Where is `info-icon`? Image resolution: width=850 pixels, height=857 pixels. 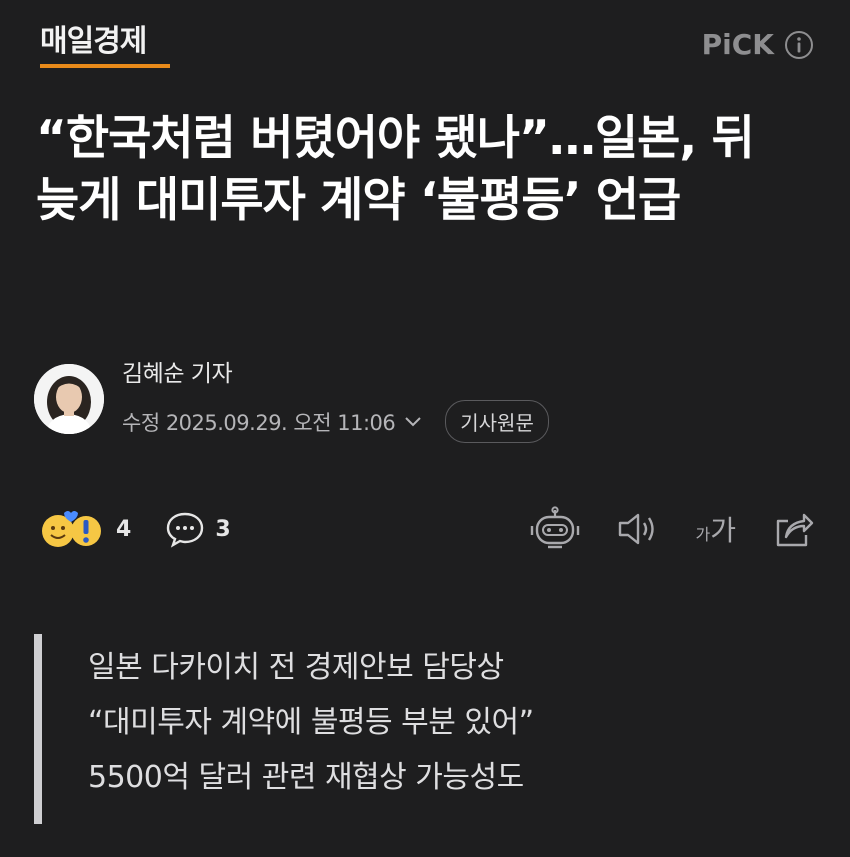 info-icon is located at coordinates (799, 45).